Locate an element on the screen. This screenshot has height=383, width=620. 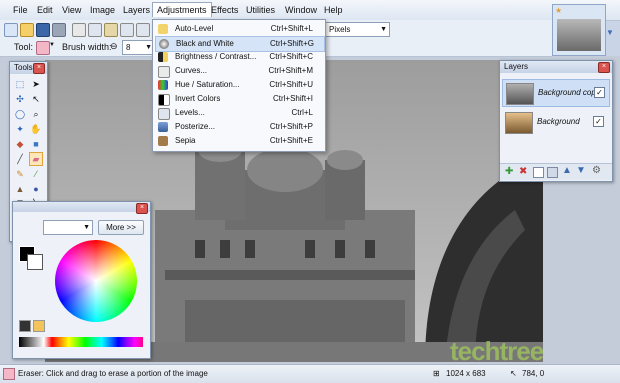
palette-icon is located at coordinates (39, 326).